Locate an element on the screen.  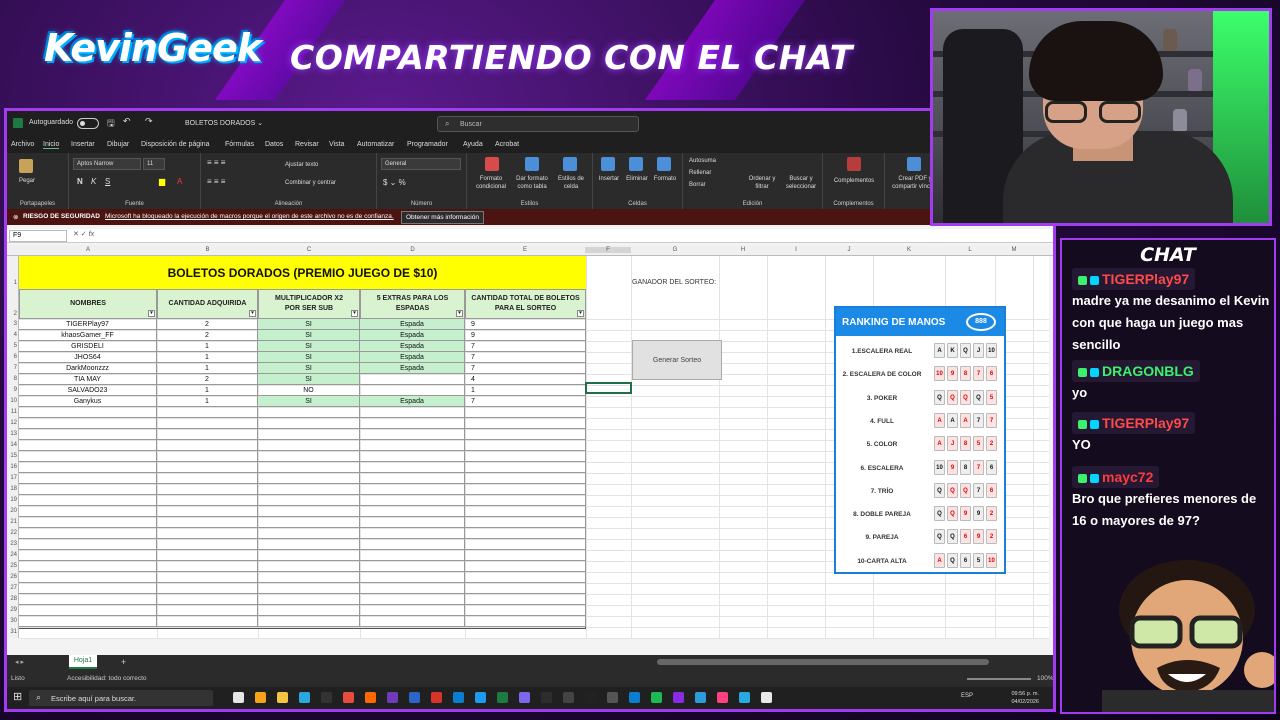
paste-button: Pegar is located at coordinates (27, 181).